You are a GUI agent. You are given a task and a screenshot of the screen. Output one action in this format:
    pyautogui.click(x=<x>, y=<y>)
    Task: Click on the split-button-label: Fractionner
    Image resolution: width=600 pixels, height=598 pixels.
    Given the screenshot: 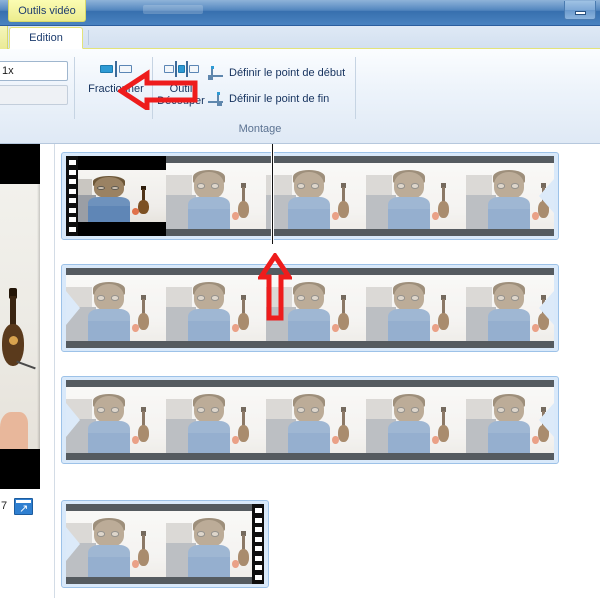 What is the action you would take?
    pyautogui.click(x=116, y=89)
    